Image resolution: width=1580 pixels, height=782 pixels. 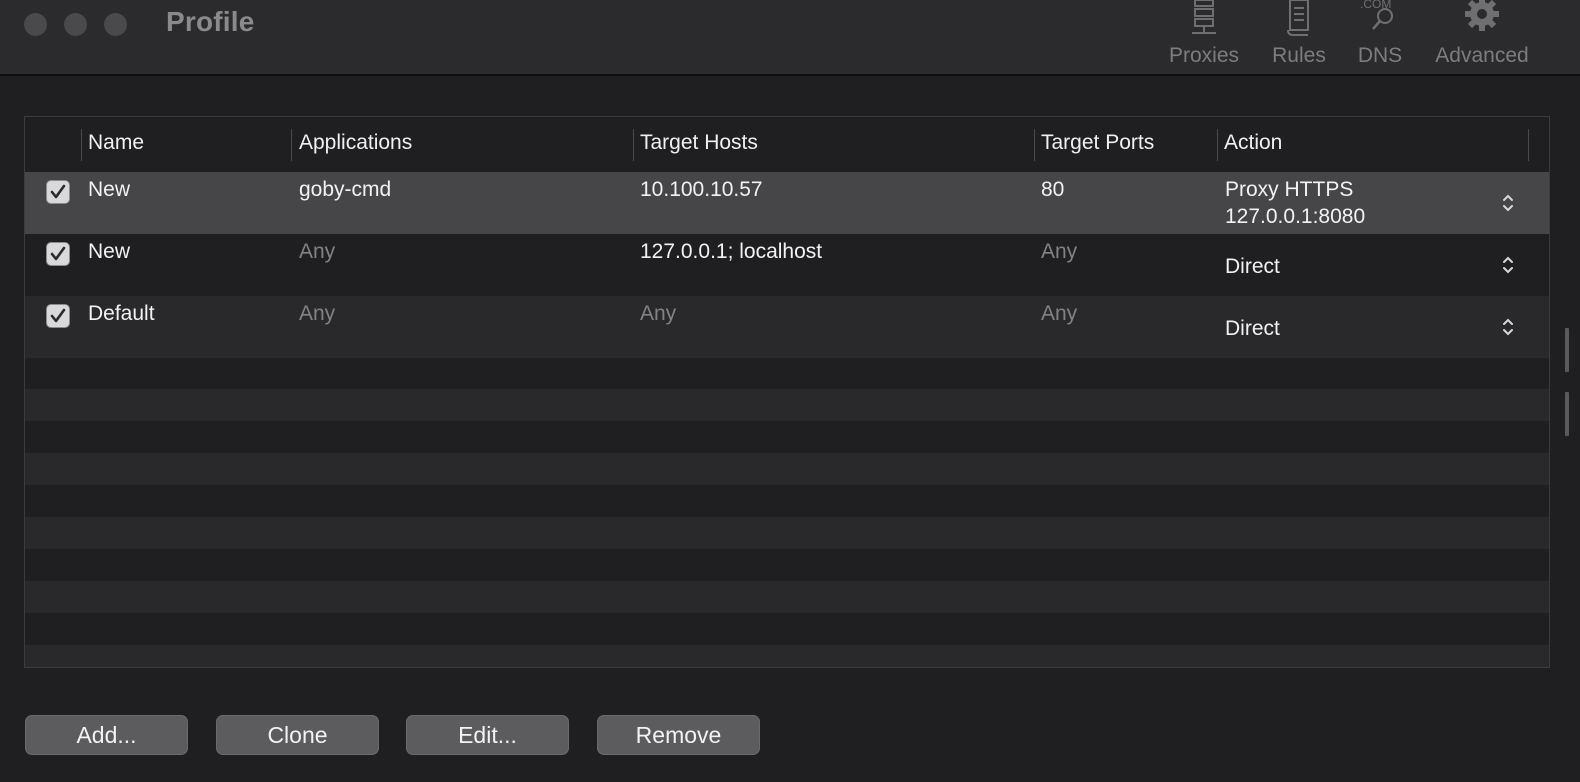 I want to click on minimize-window-button, so click(x=75, y=24).